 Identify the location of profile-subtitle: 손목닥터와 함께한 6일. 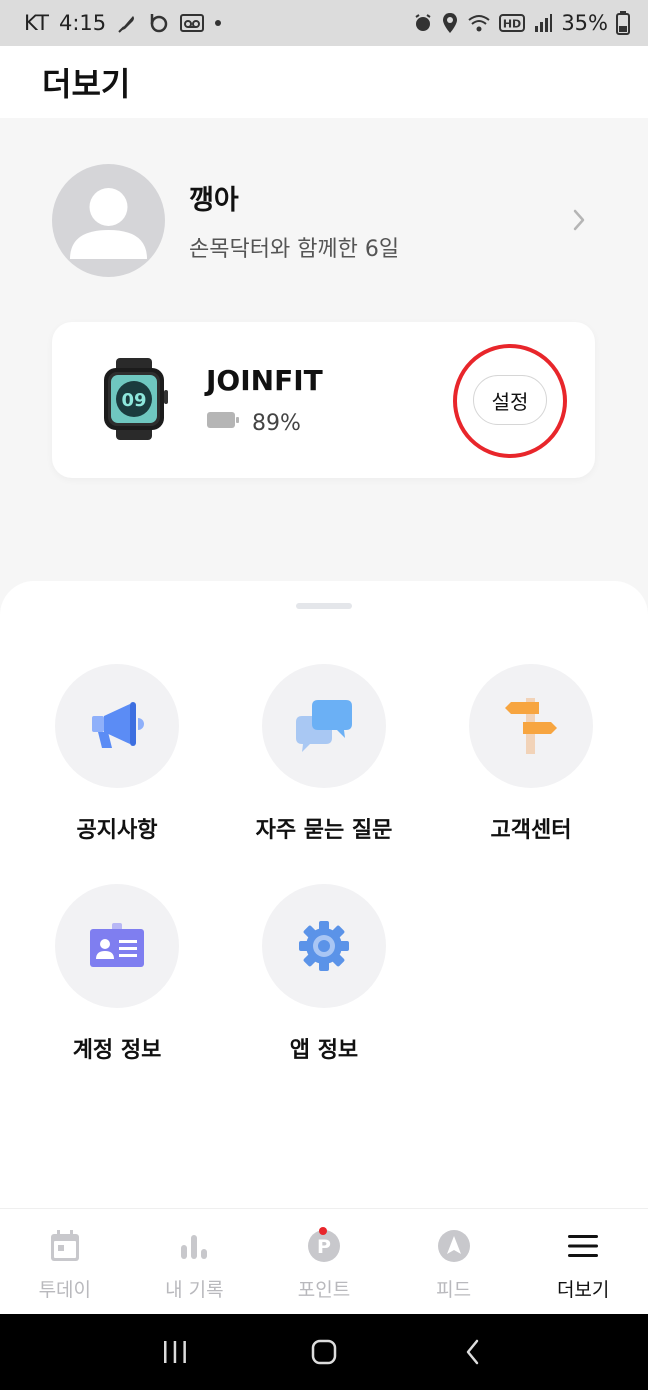
(294, 249).